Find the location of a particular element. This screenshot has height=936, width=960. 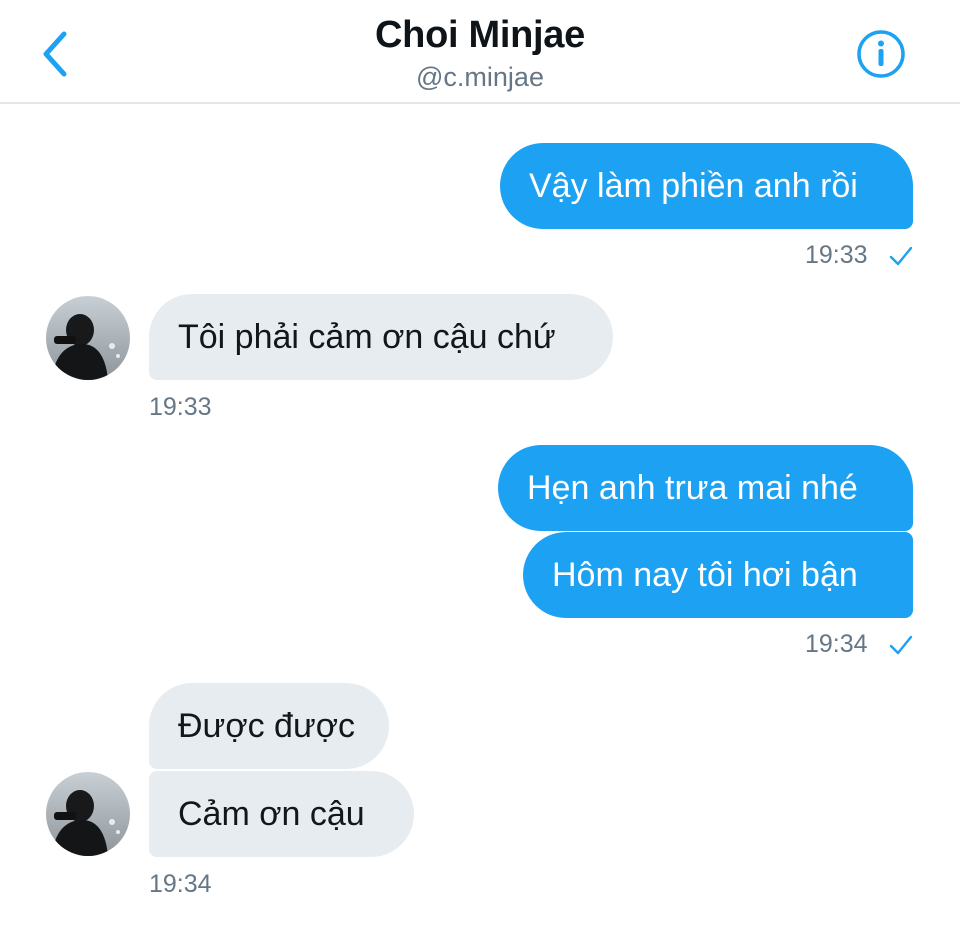

info-circle-icon is located at coordinates (881, 54).